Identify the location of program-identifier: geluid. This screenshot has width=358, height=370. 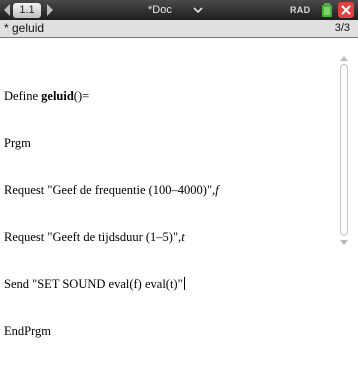
(57, 96).